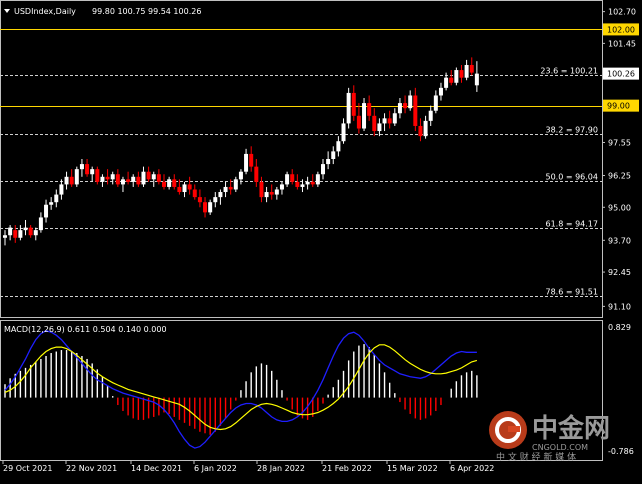 The image size is (642, 484). What do you see at coordinates (571, 292) in the screenshot?
I see `fib-label: 78.6 = 91.51` at bounding box center [571, 292].